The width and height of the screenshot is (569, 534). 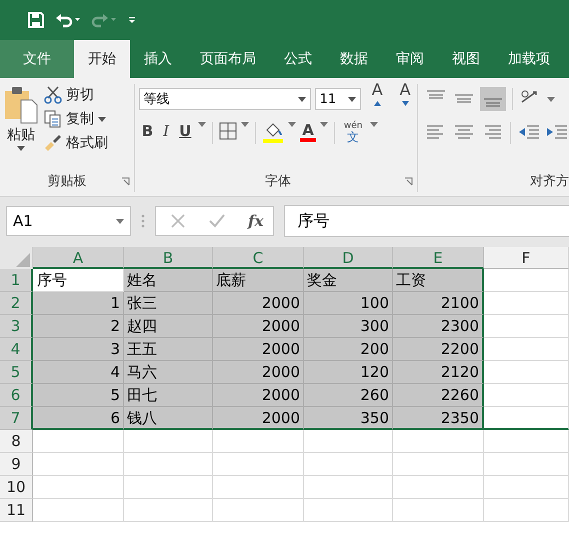 I want to click on table-cell: 260, so click(x=348, y=395).